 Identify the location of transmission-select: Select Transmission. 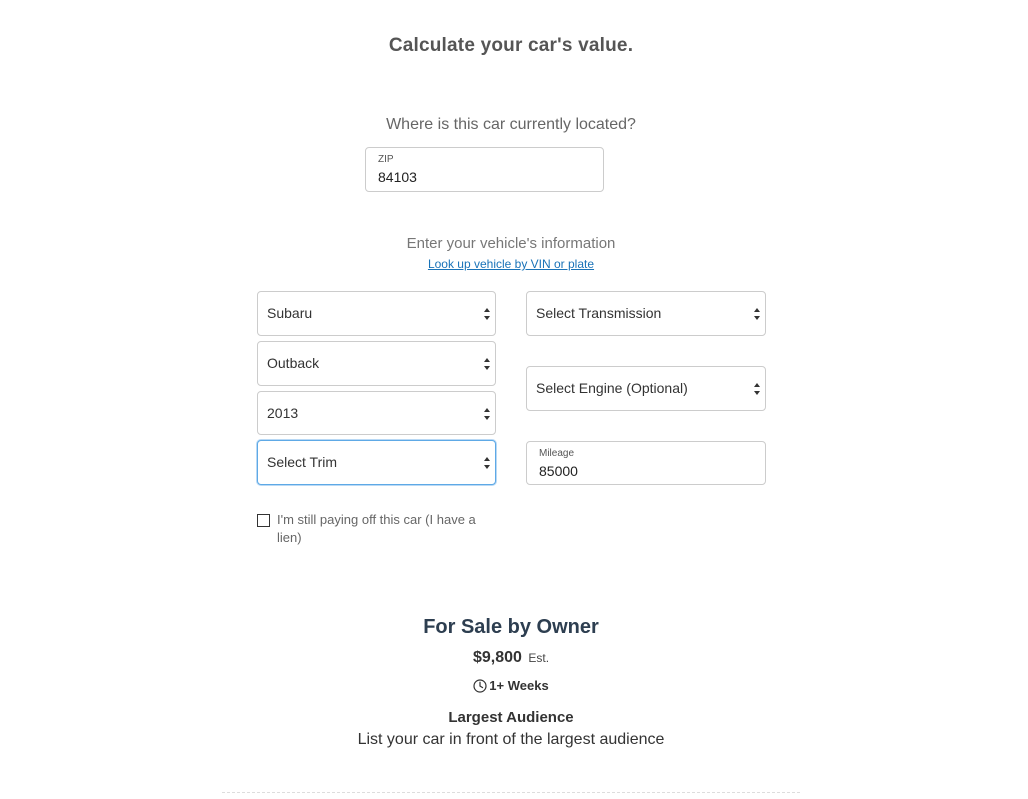
(646, 313).